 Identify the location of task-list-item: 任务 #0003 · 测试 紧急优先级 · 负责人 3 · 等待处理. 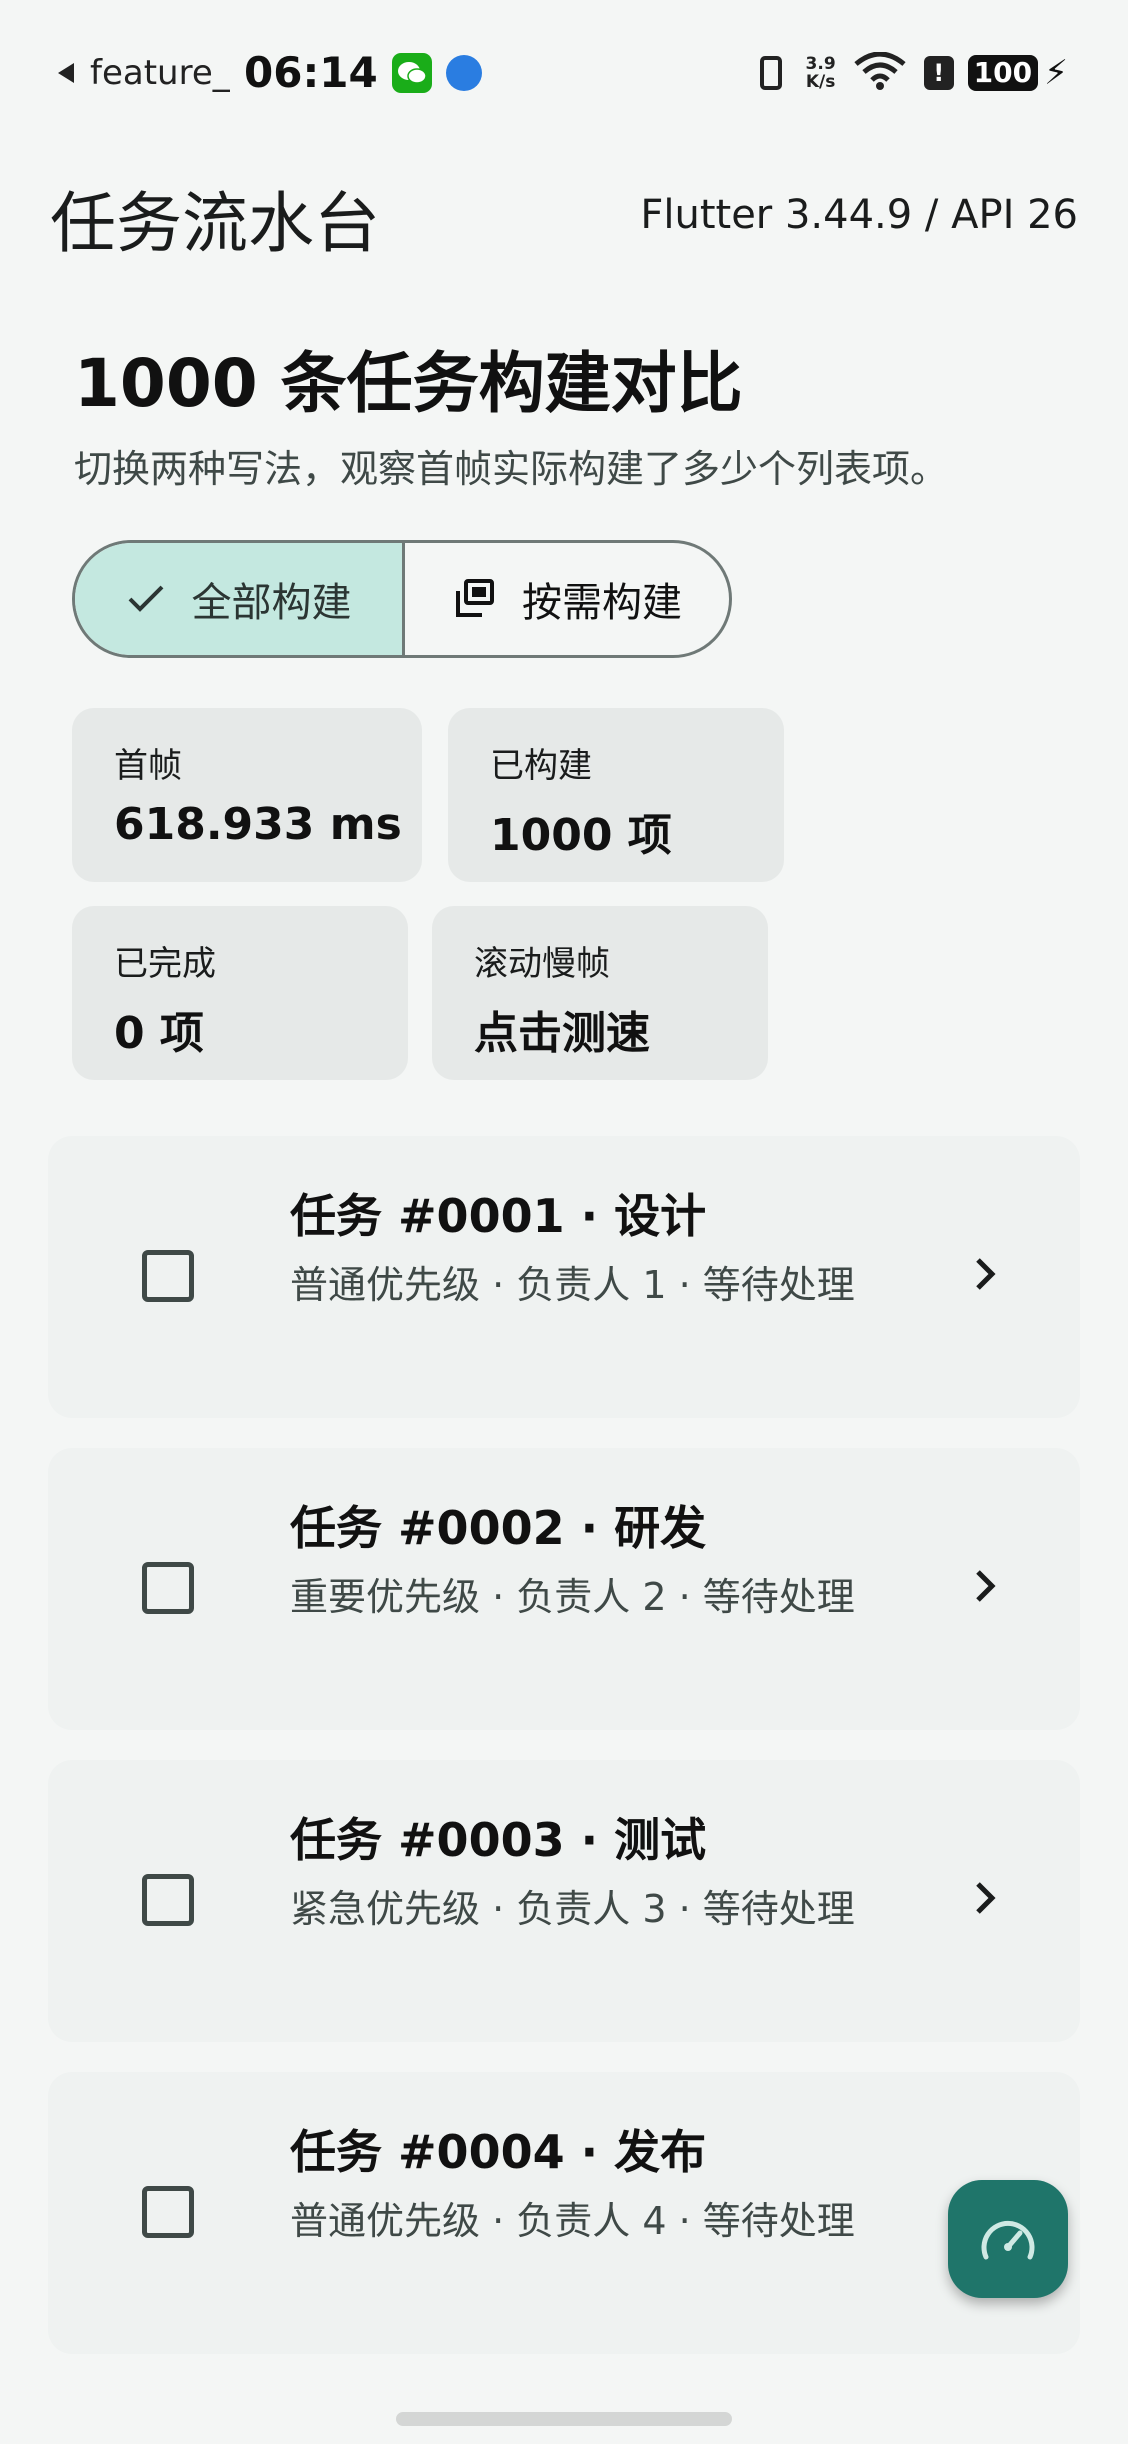
(564, 1901).